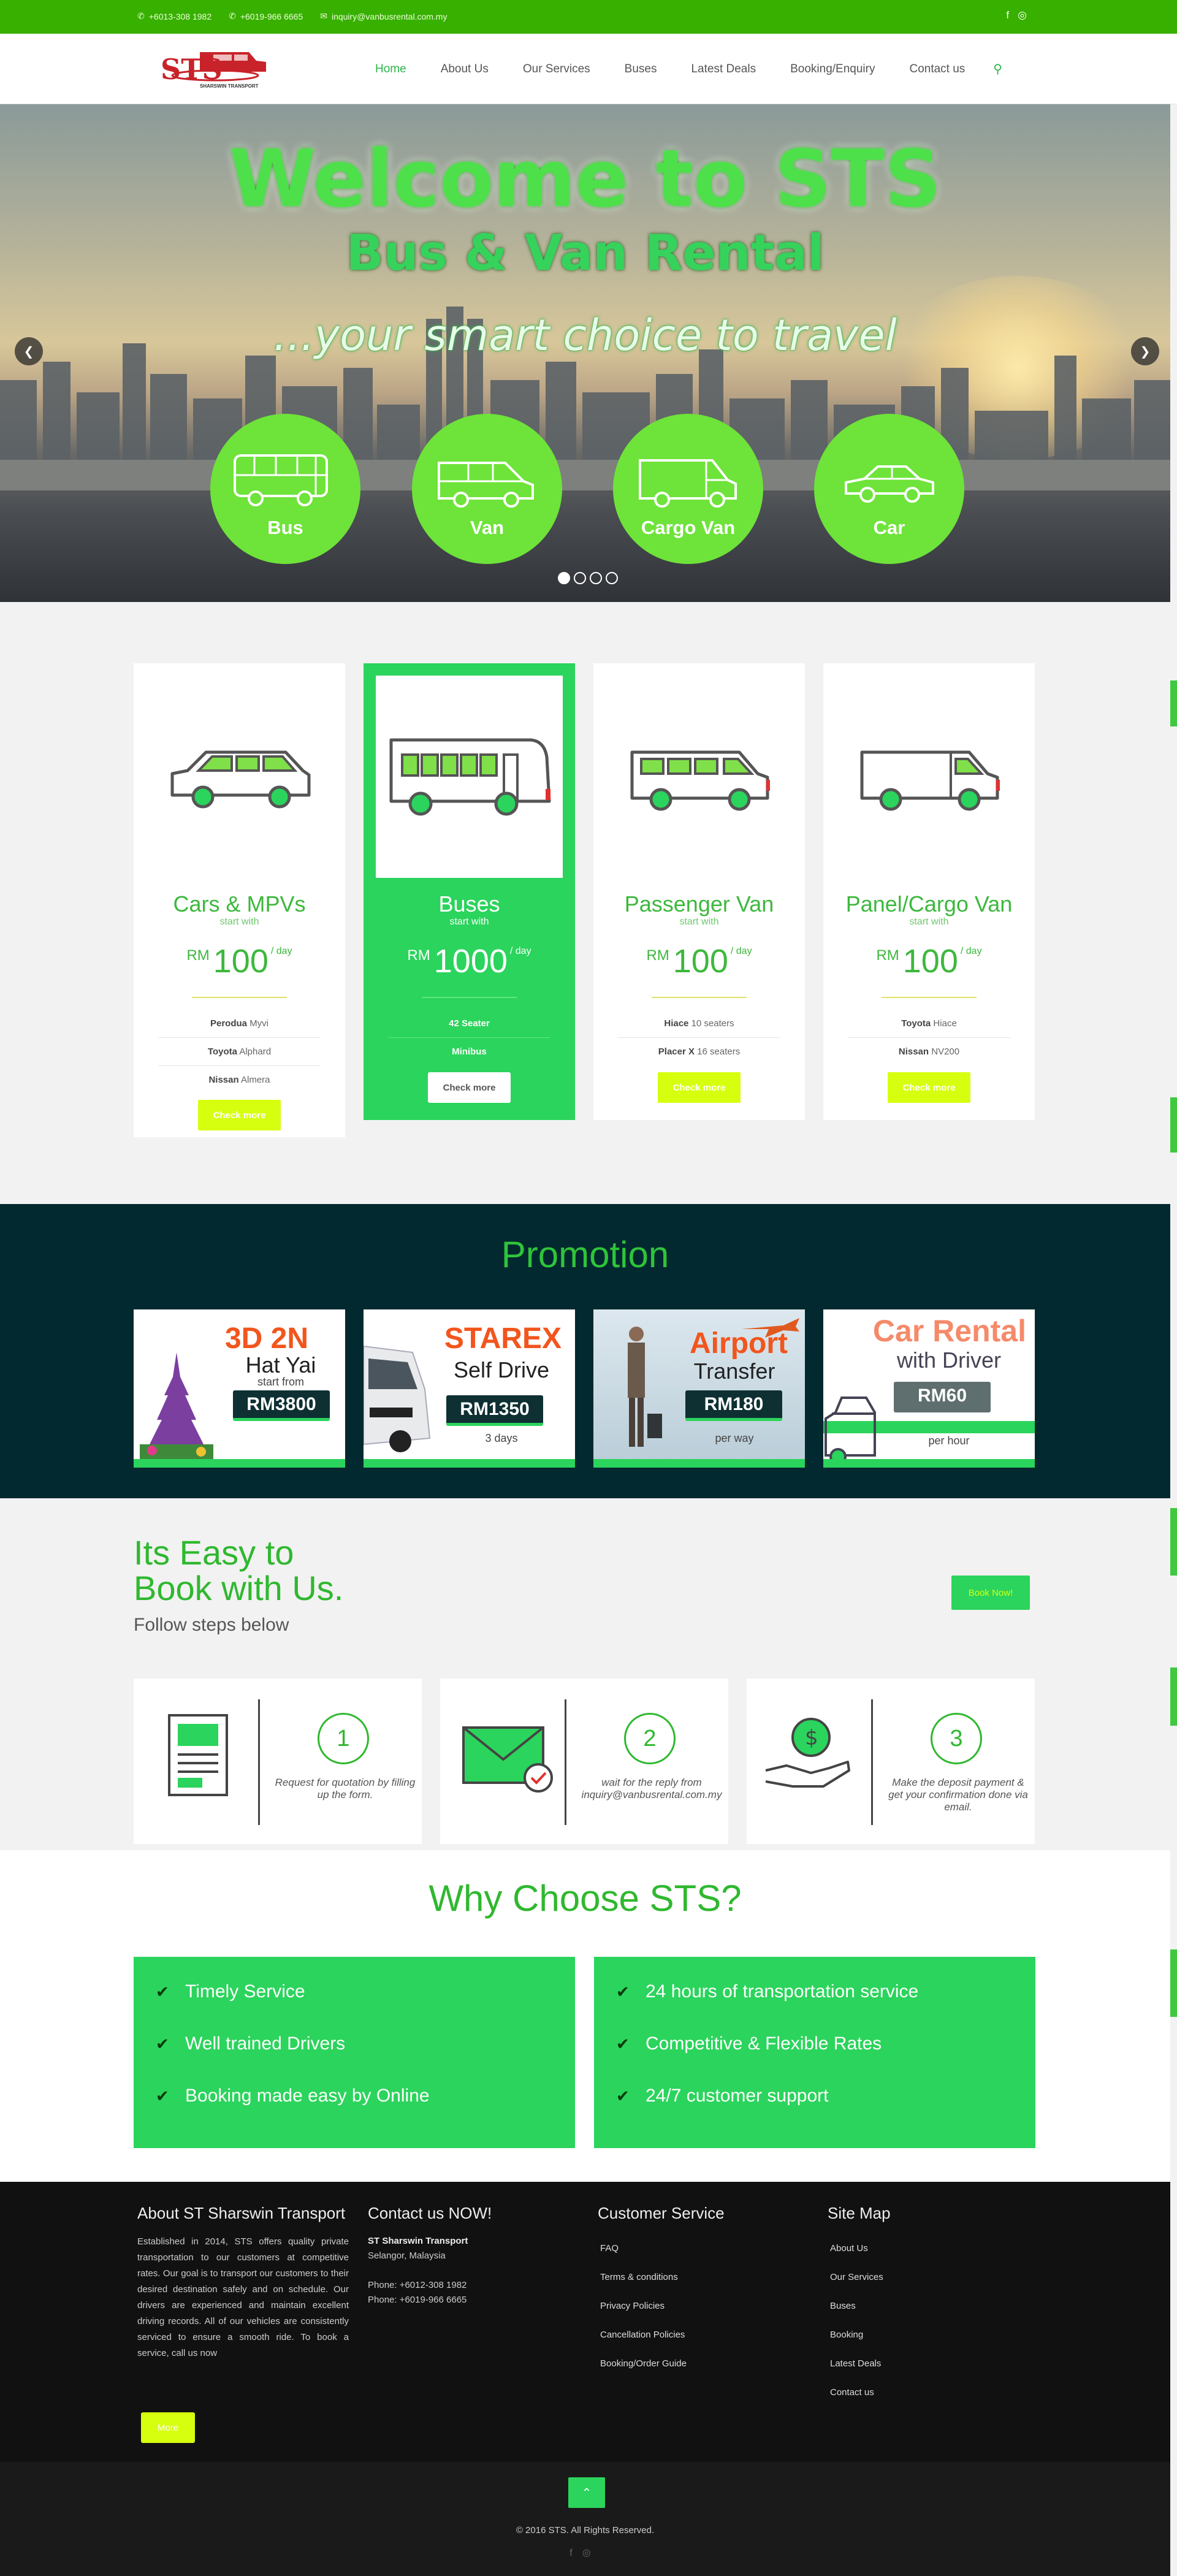 This screenshot has height=2576, width=1177. I want to click on footer-link-buses: Buses, so click(932, 2306).